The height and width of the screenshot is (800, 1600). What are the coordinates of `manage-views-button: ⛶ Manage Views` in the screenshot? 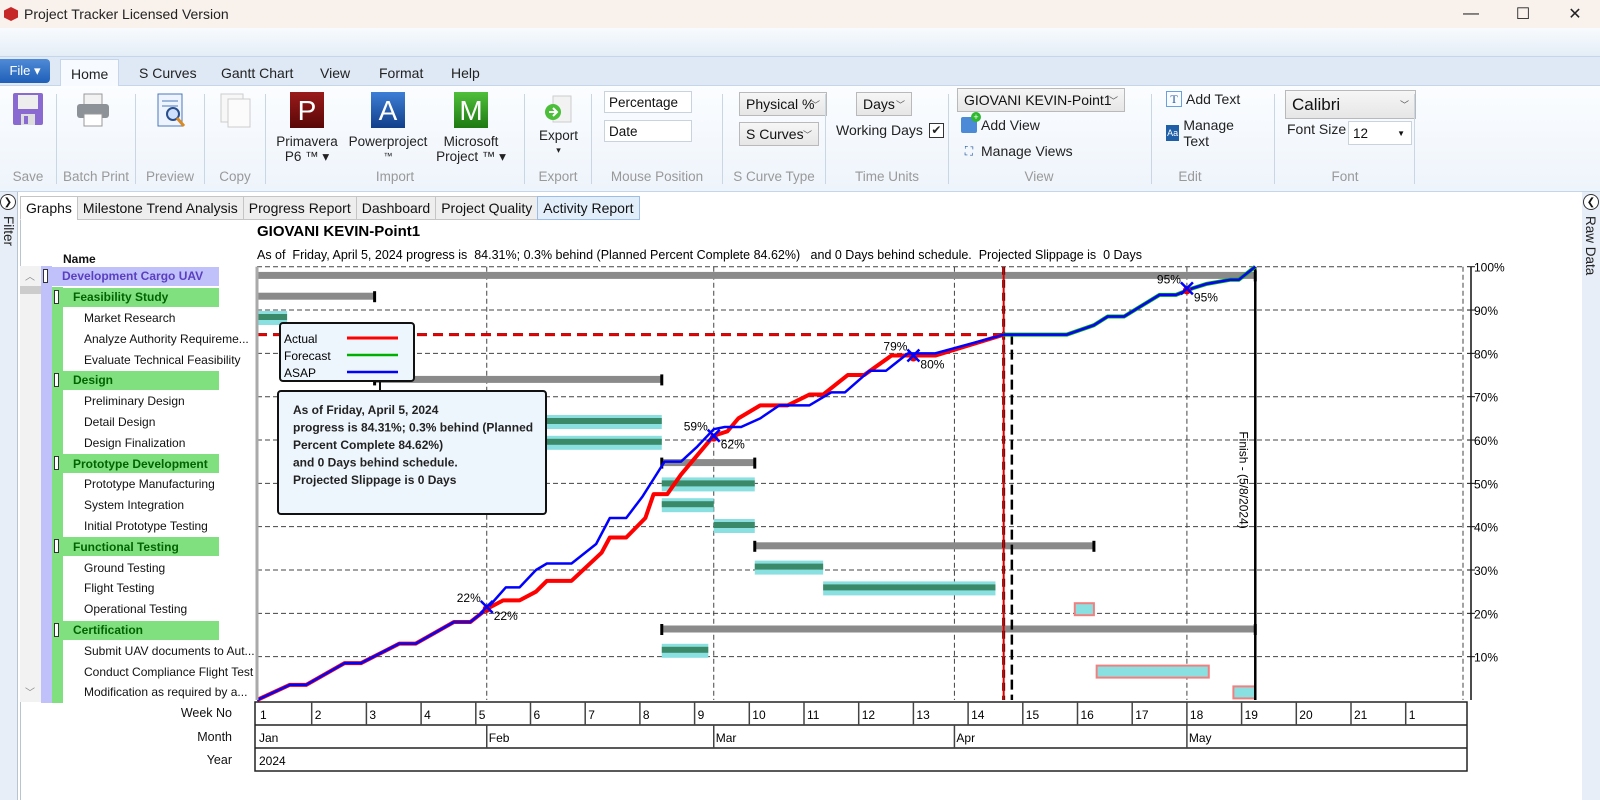 It's located at (1017, 151).